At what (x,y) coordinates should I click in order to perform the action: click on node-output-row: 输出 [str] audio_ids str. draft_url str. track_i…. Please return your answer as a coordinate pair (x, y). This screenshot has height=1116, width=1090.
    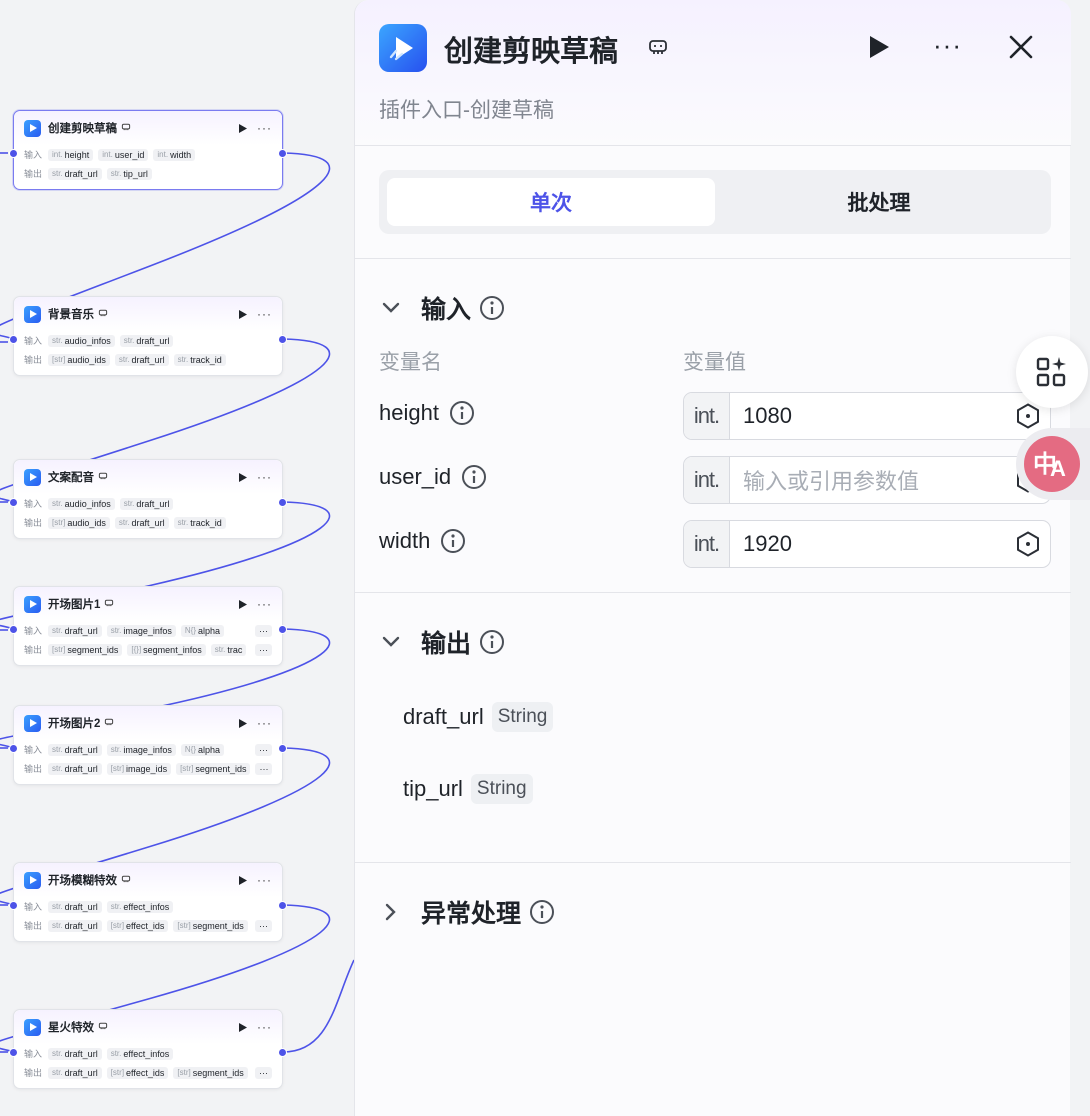
    Looking at the image, I should click on (148, 522).